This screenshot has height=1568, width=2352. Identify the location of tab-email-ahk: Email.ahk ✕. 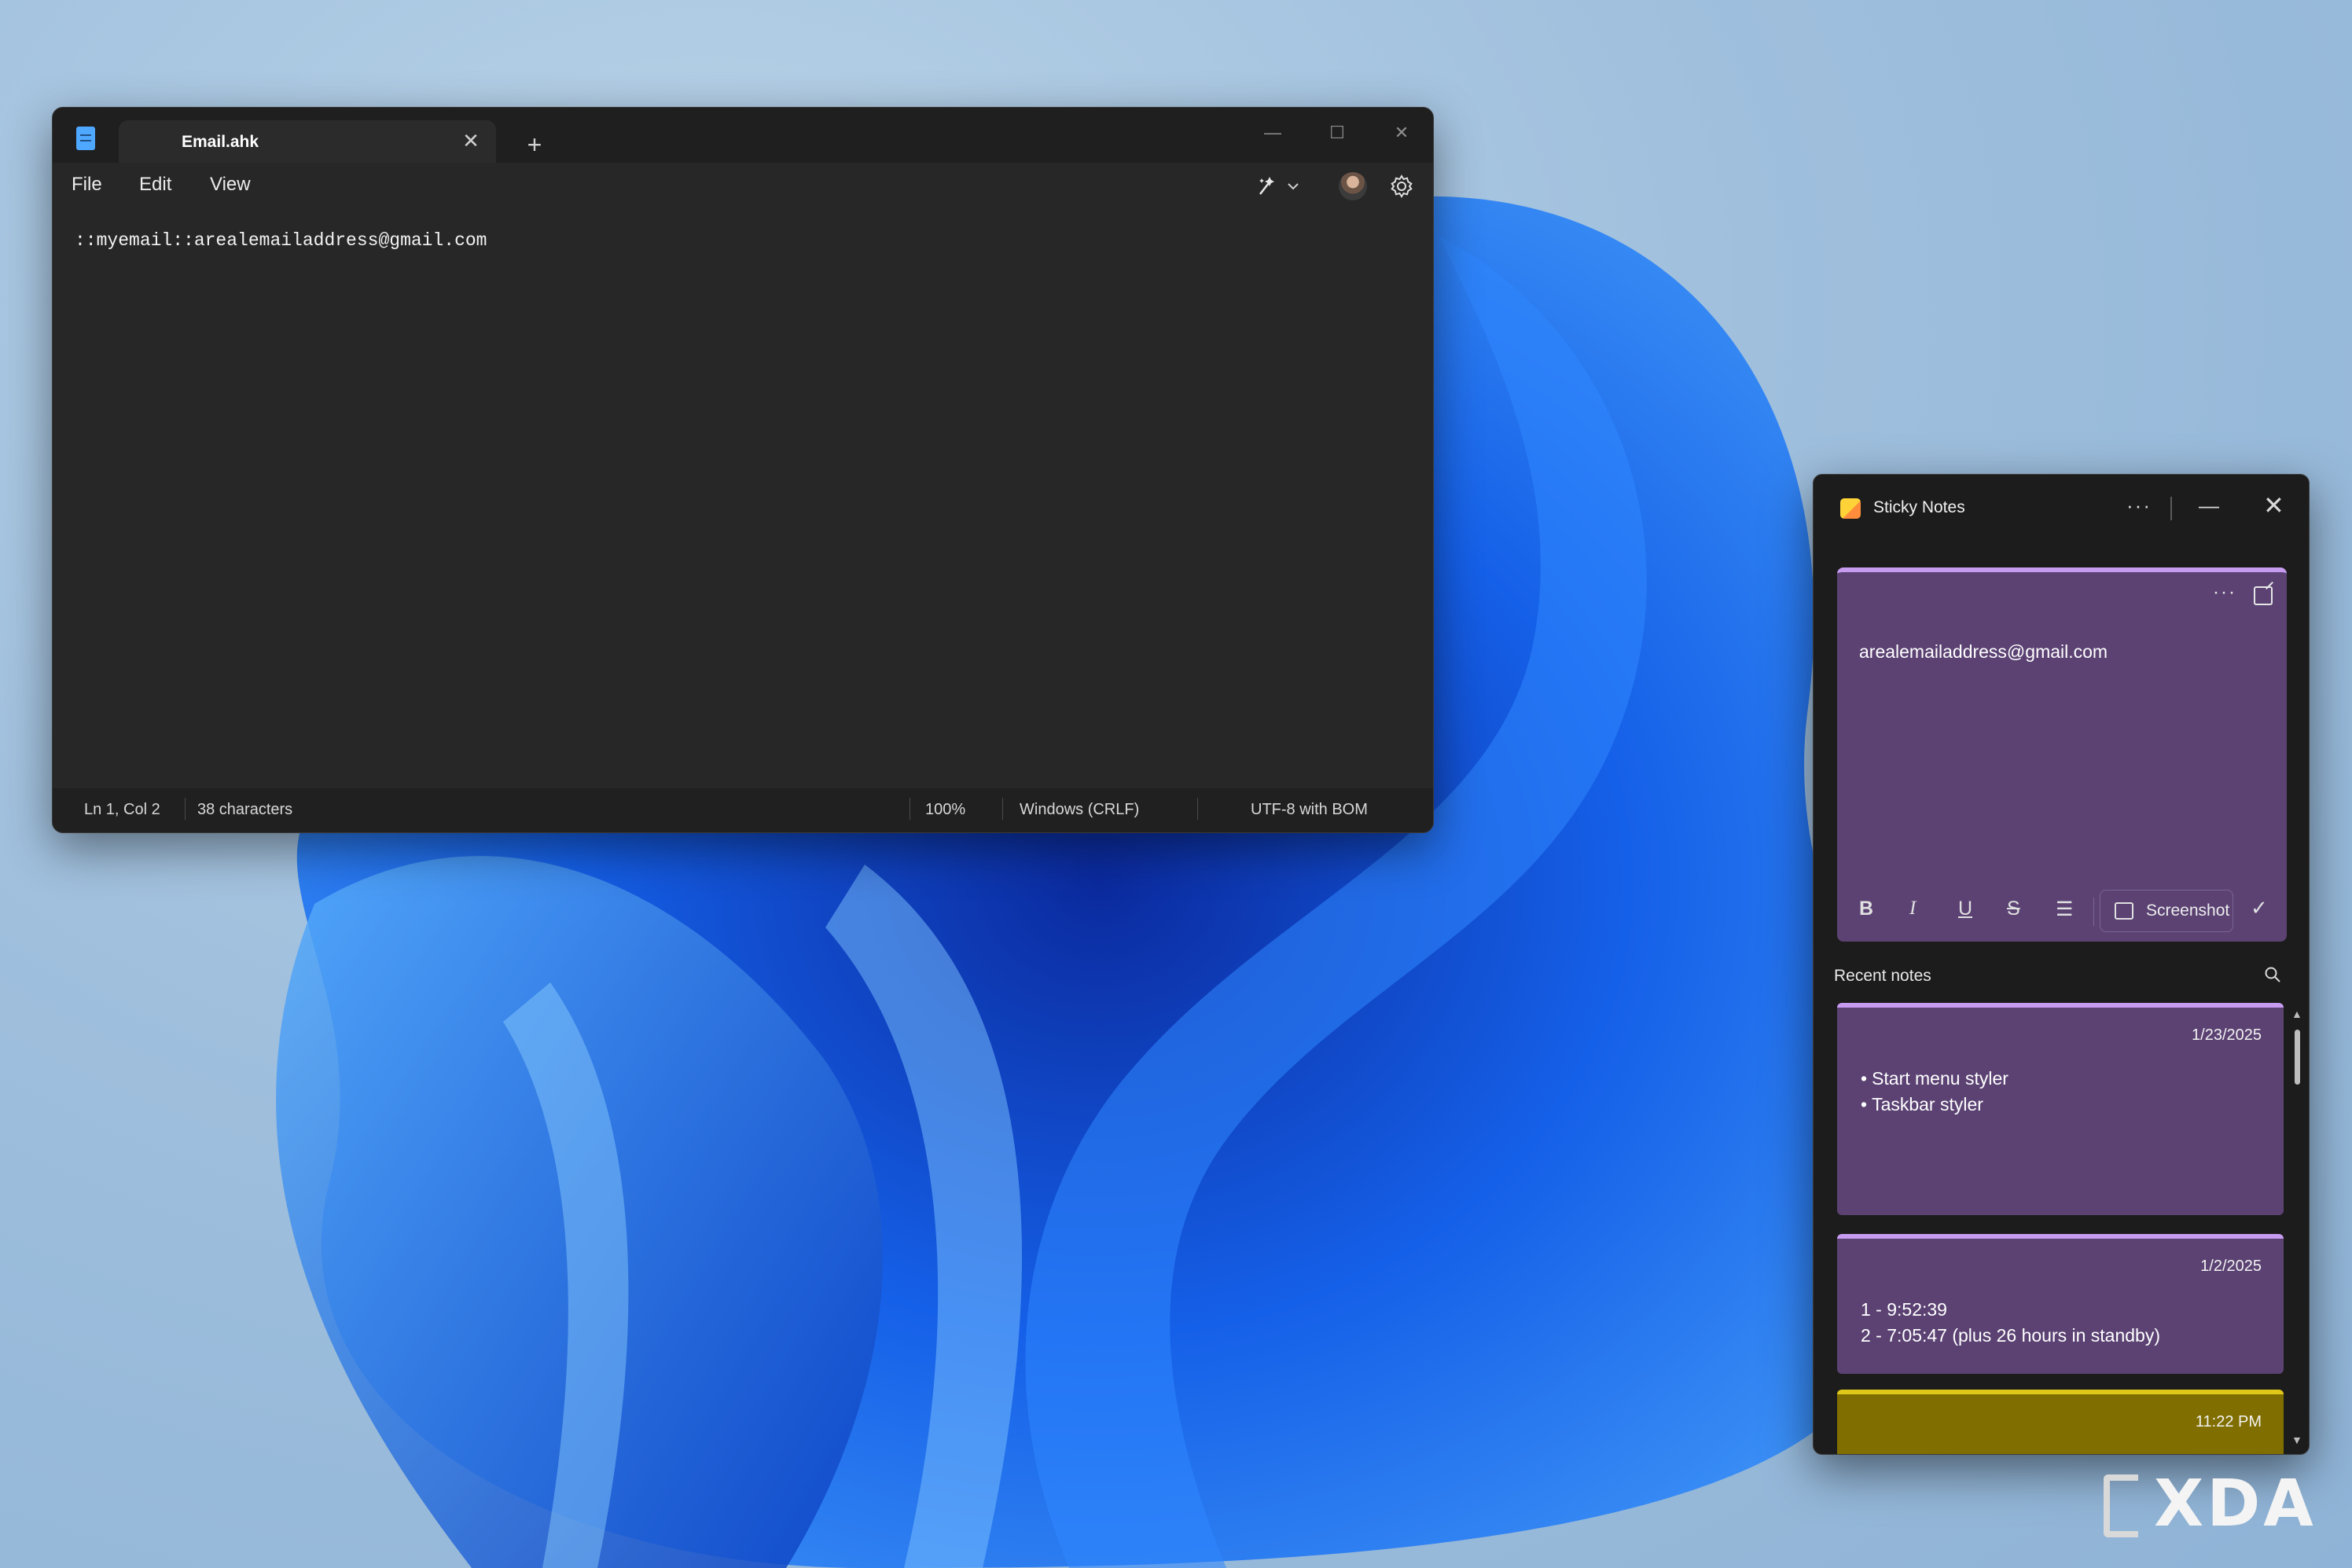
(307, 141).